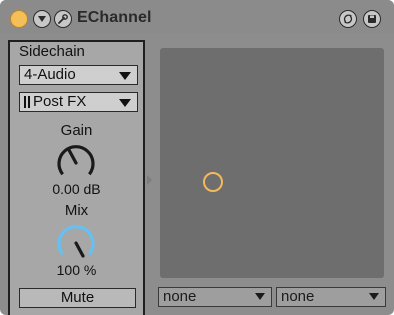 The height and width of the screenshot is (315, 394). I want to click on gain-knob, so click(76, 163).